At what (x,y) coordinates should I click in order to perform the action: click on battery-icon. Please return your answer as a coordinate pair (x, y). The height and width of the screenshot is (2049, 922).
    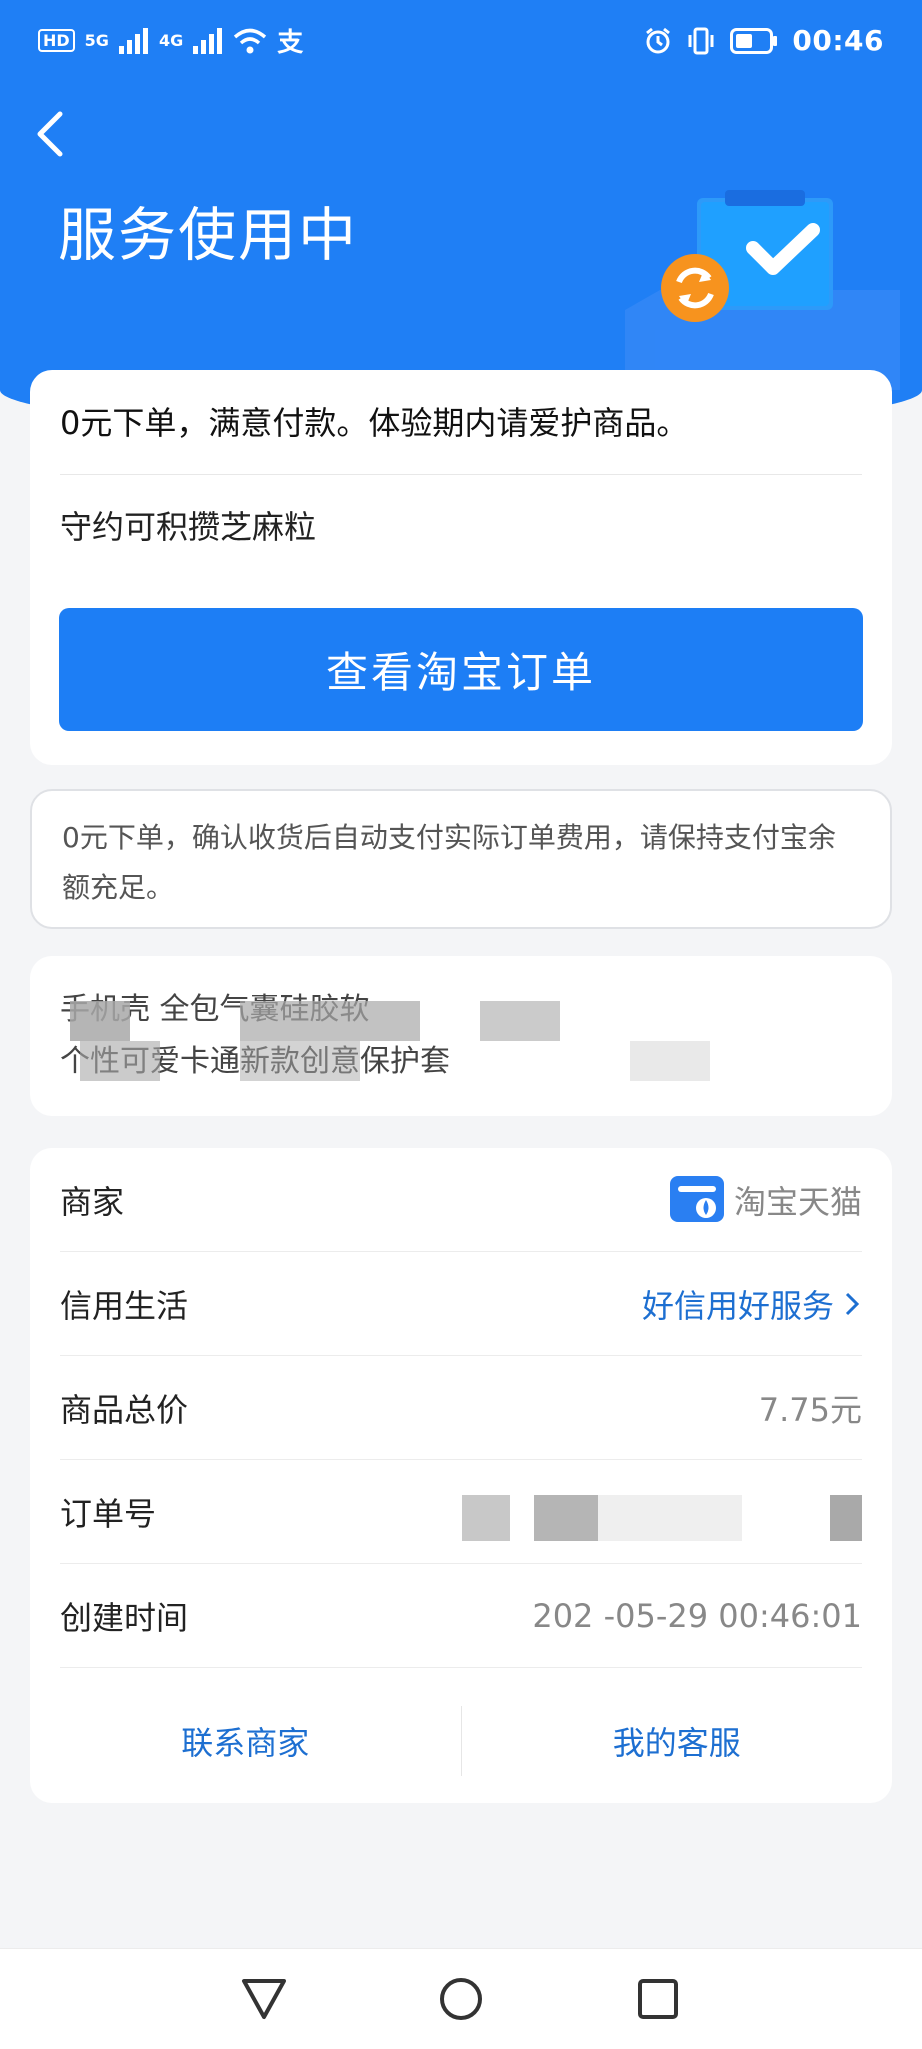
    Looking at the image, I should click on (754, 40).